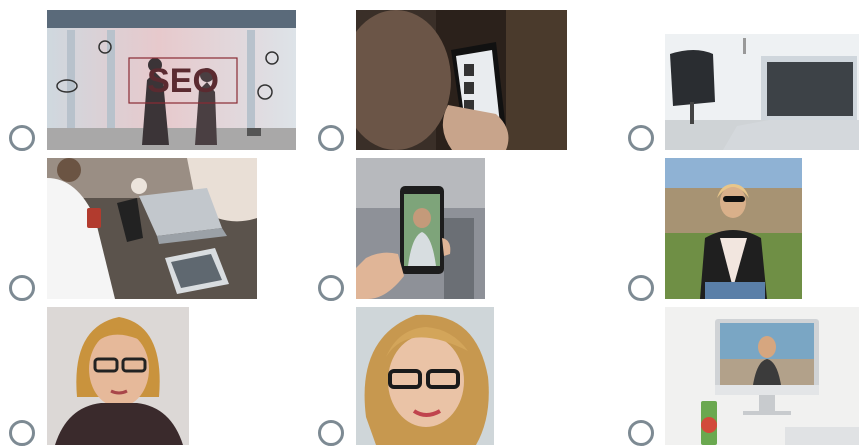  I want to click on option-9-image, so click(762, 376).